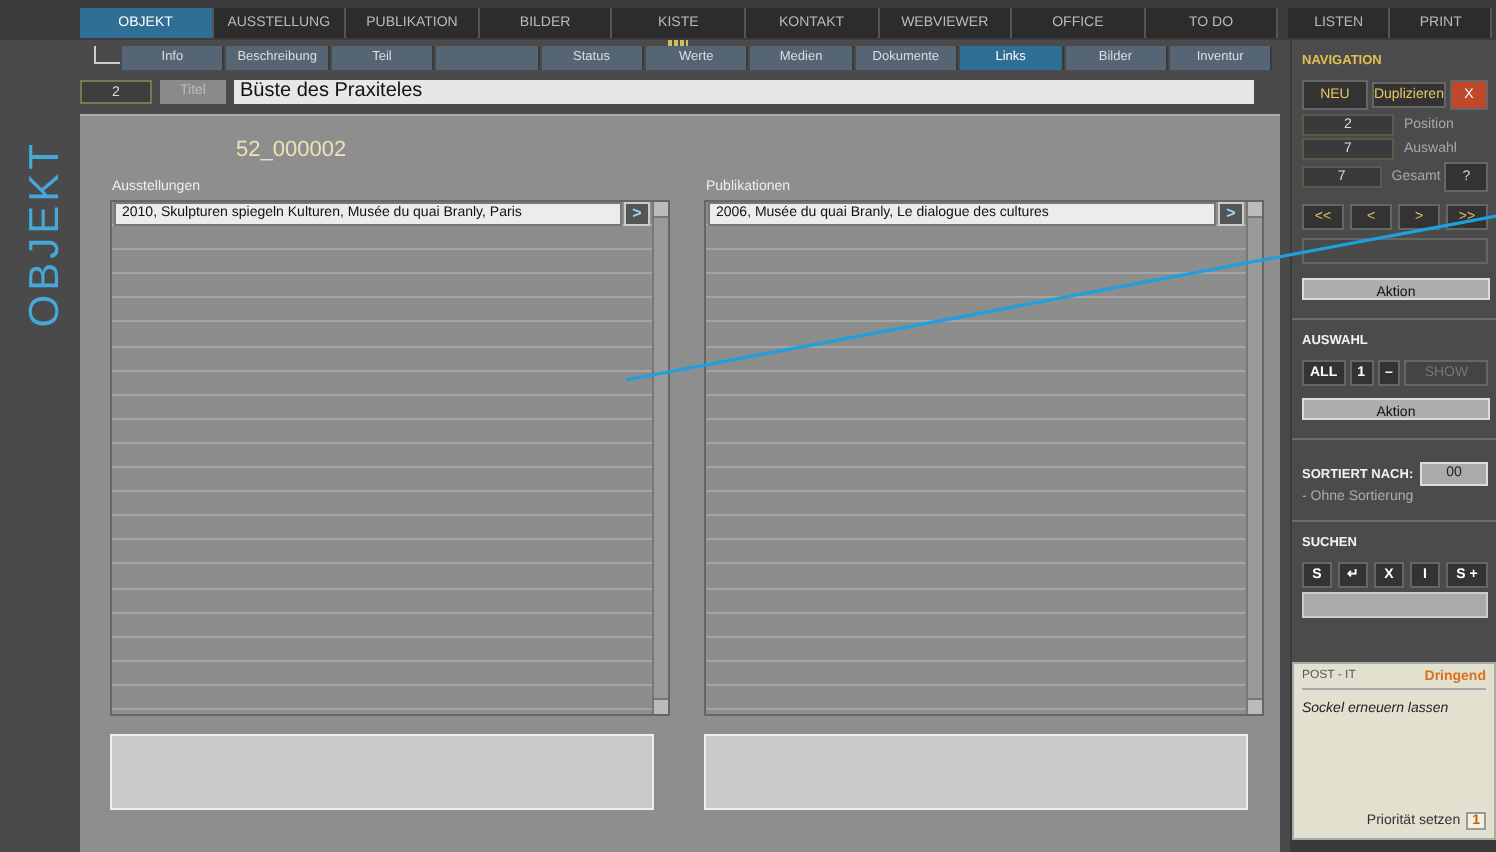 The height and width of the screenshot is (852, 1496). I want to click on search-field, so click(1395, 605).